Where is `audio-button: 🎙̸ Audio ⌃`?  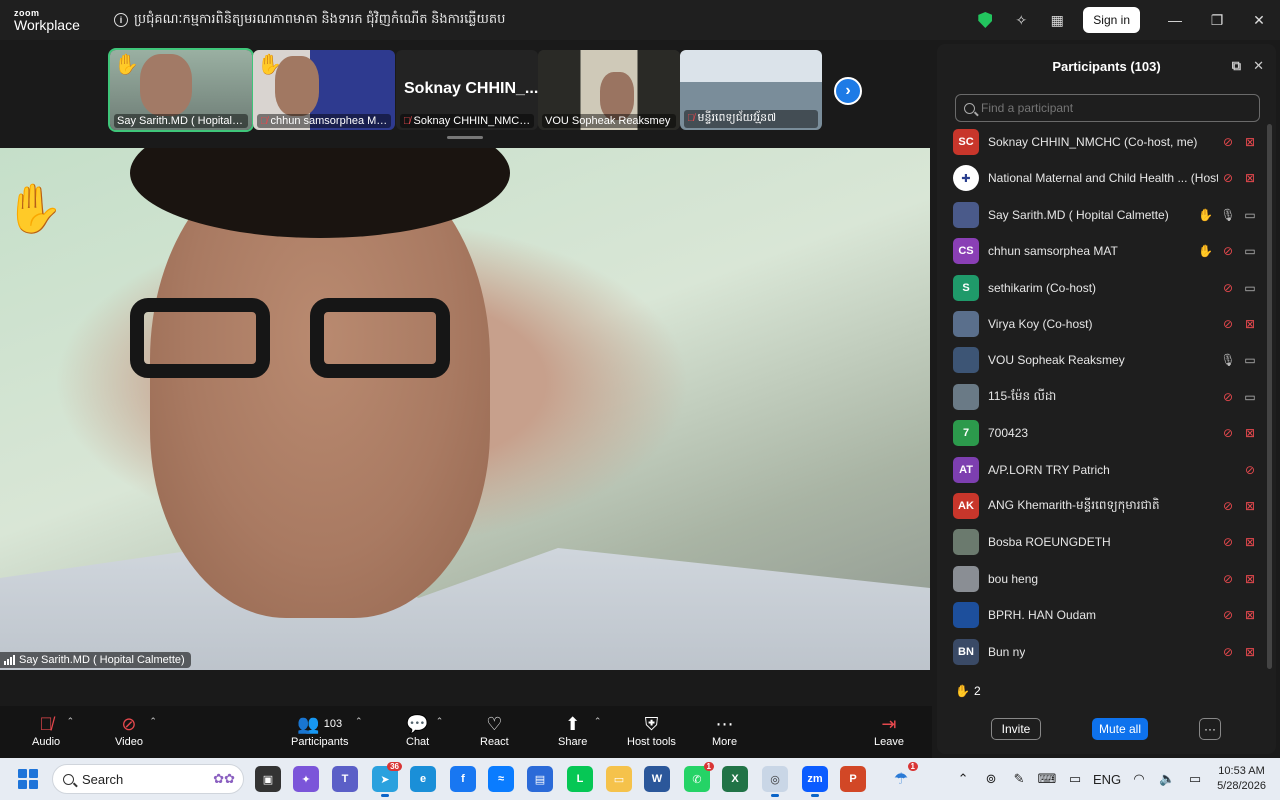 audio-button: 🎙̸ Audio ⌃ is located at coordinates (53, 730).